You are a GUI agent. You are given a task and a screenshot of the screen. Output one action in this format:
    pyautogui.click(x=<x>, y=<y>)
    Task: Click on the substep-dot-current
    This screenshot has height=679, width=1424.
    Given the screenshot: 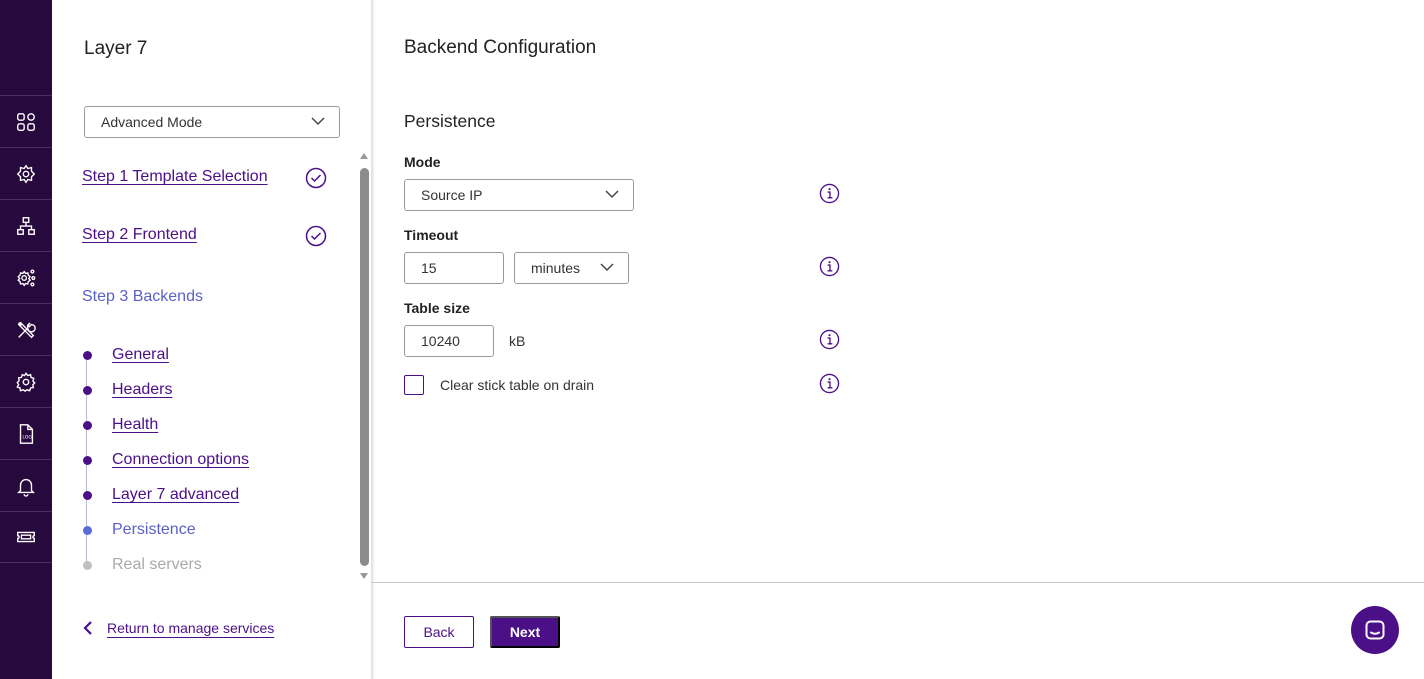 What is the action you would take?
    pyautogui.click(x=87, y=530)
    